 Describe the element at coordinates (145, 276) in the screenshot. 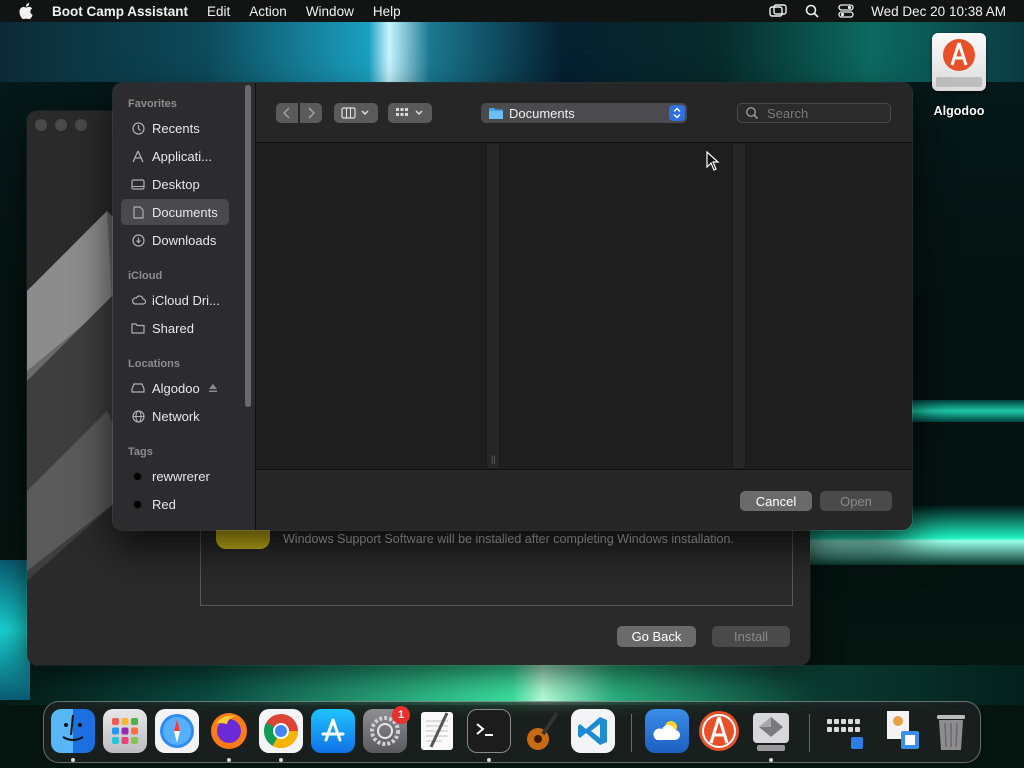

I see `sidebar-header-icloud: iCloud` at that location.